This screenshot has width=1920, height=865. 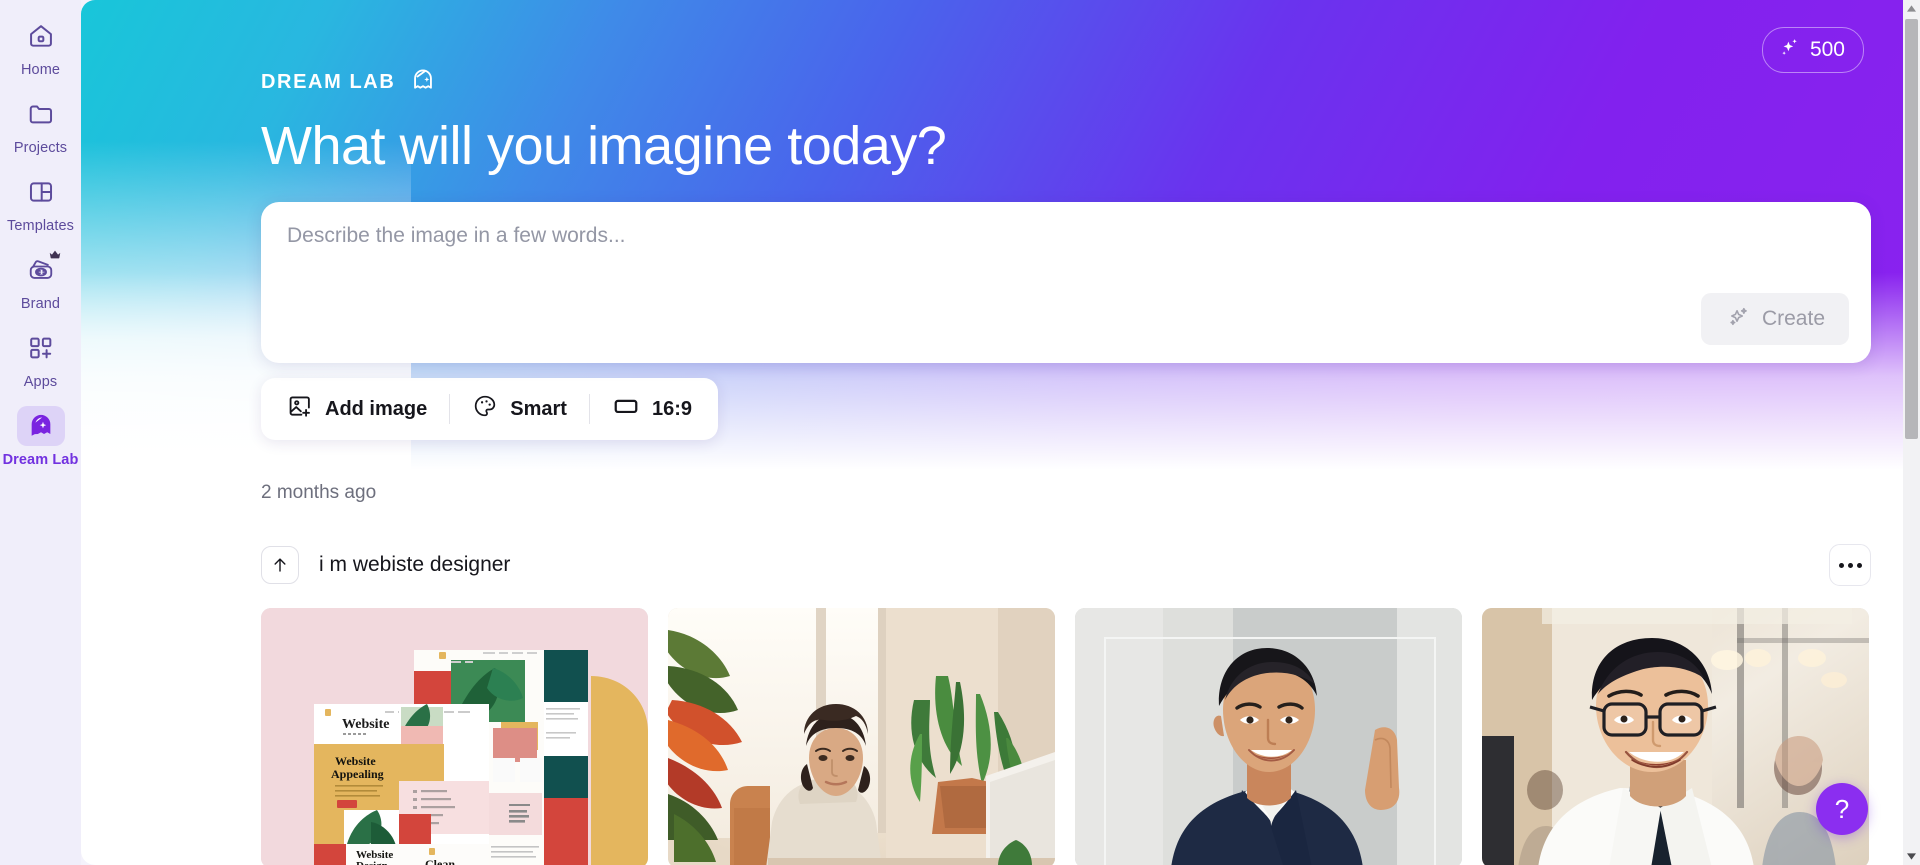 I want to click on reuse-prompt-button, so click(x=280, y=565).